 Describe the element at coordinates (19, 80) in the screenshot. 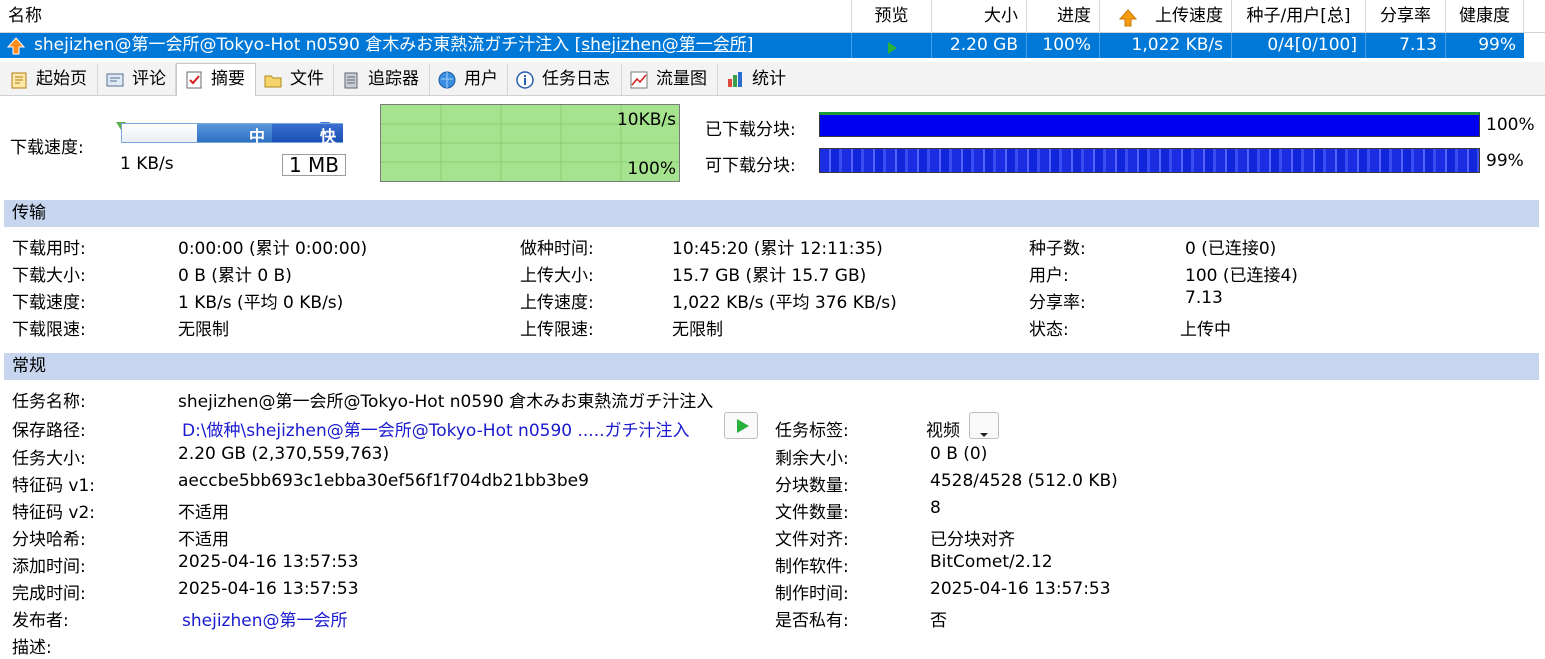

I see `home-page-icon` at that location.